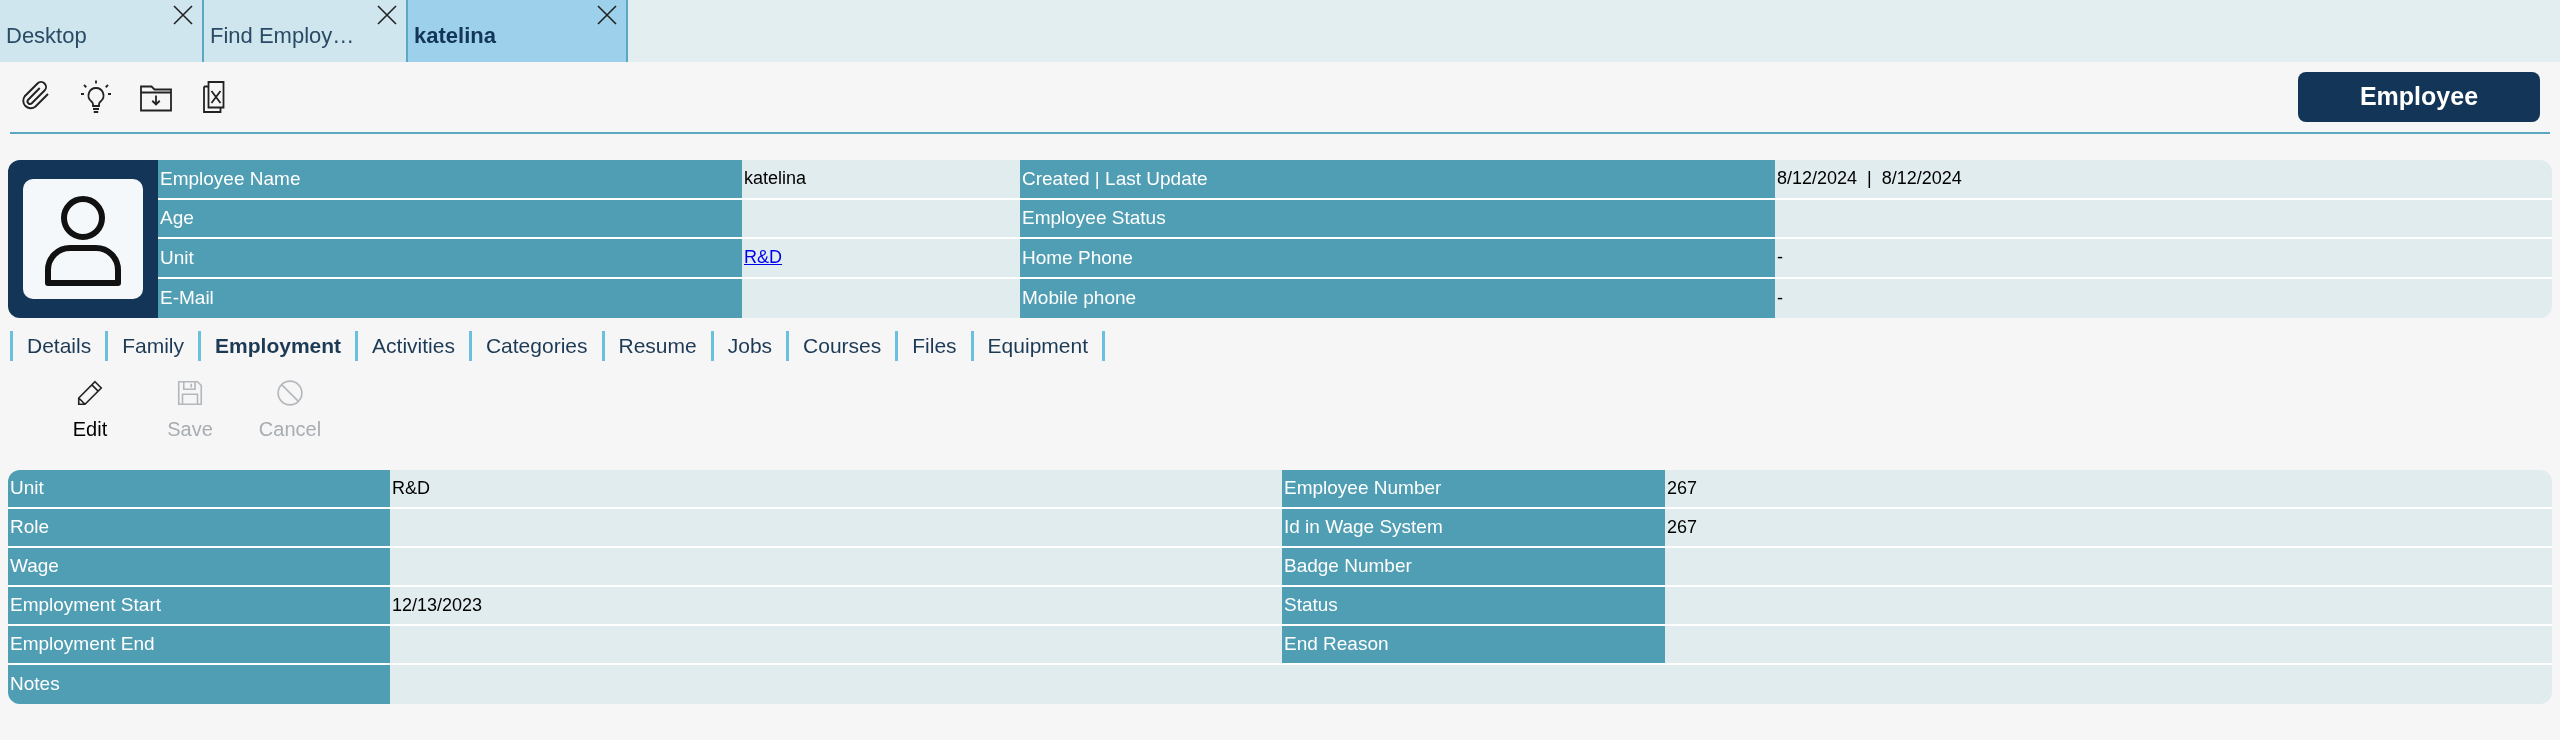 The height and width of the screenshot is (740, 2560). Describe the element at coordinates (2419, 97) in the screenshot. I see `employee-button: Employee` at that location.